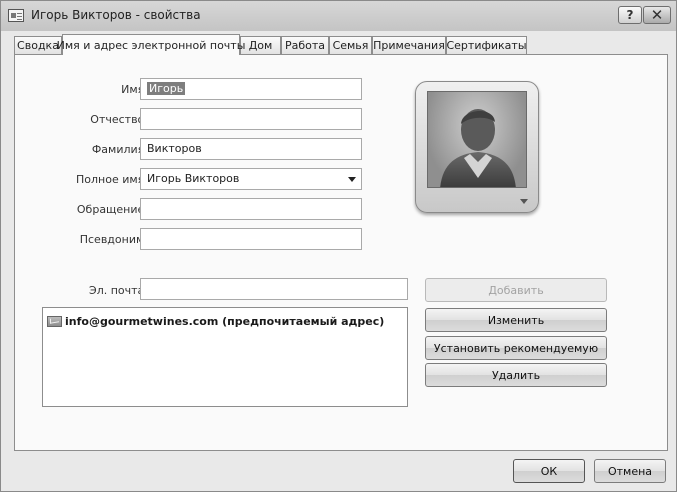  I want to click on first-name-label: Имя:, so click(134, 89).